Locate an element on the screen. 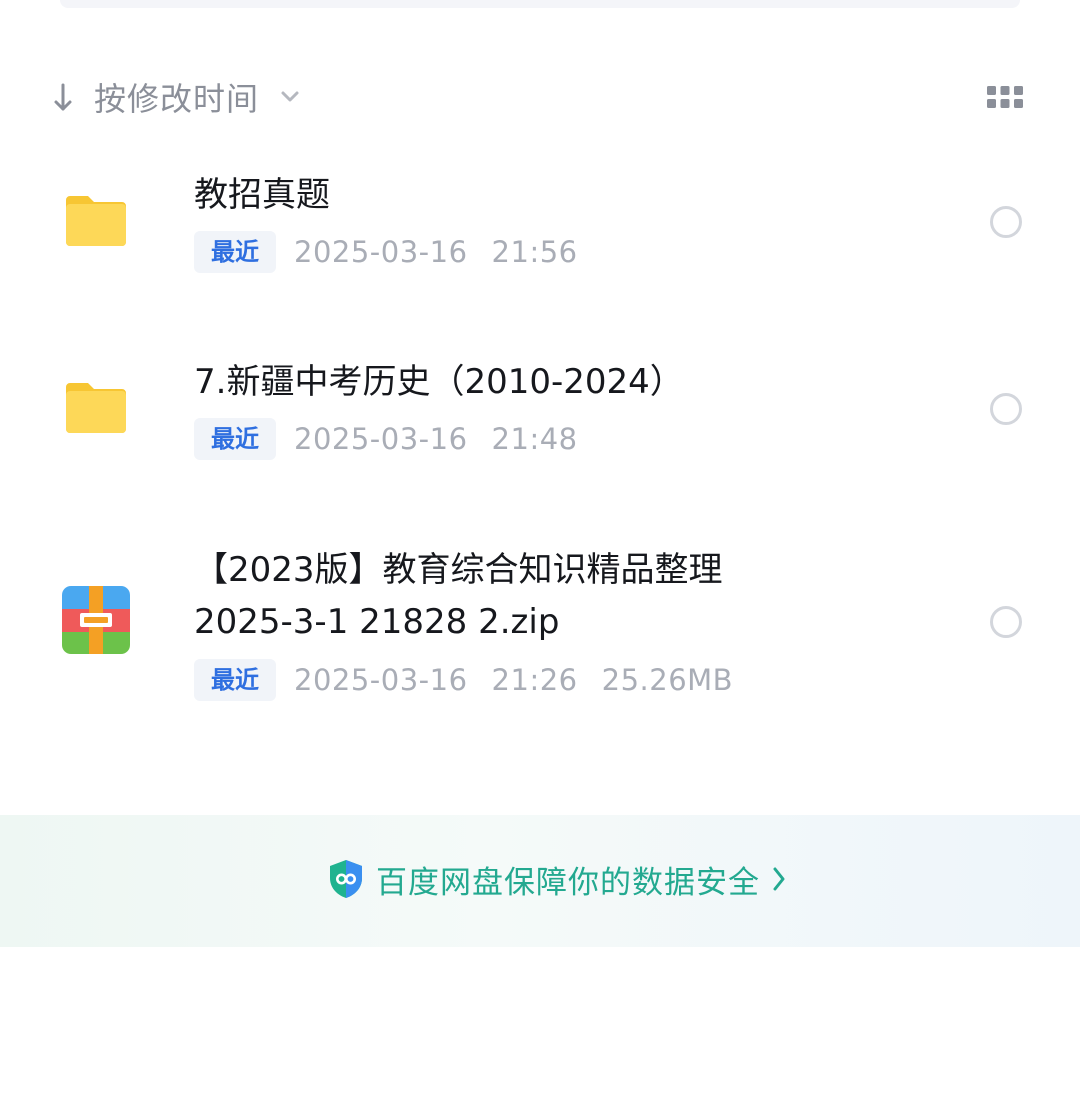  grid-icon is located at coordinates (1005, 97).